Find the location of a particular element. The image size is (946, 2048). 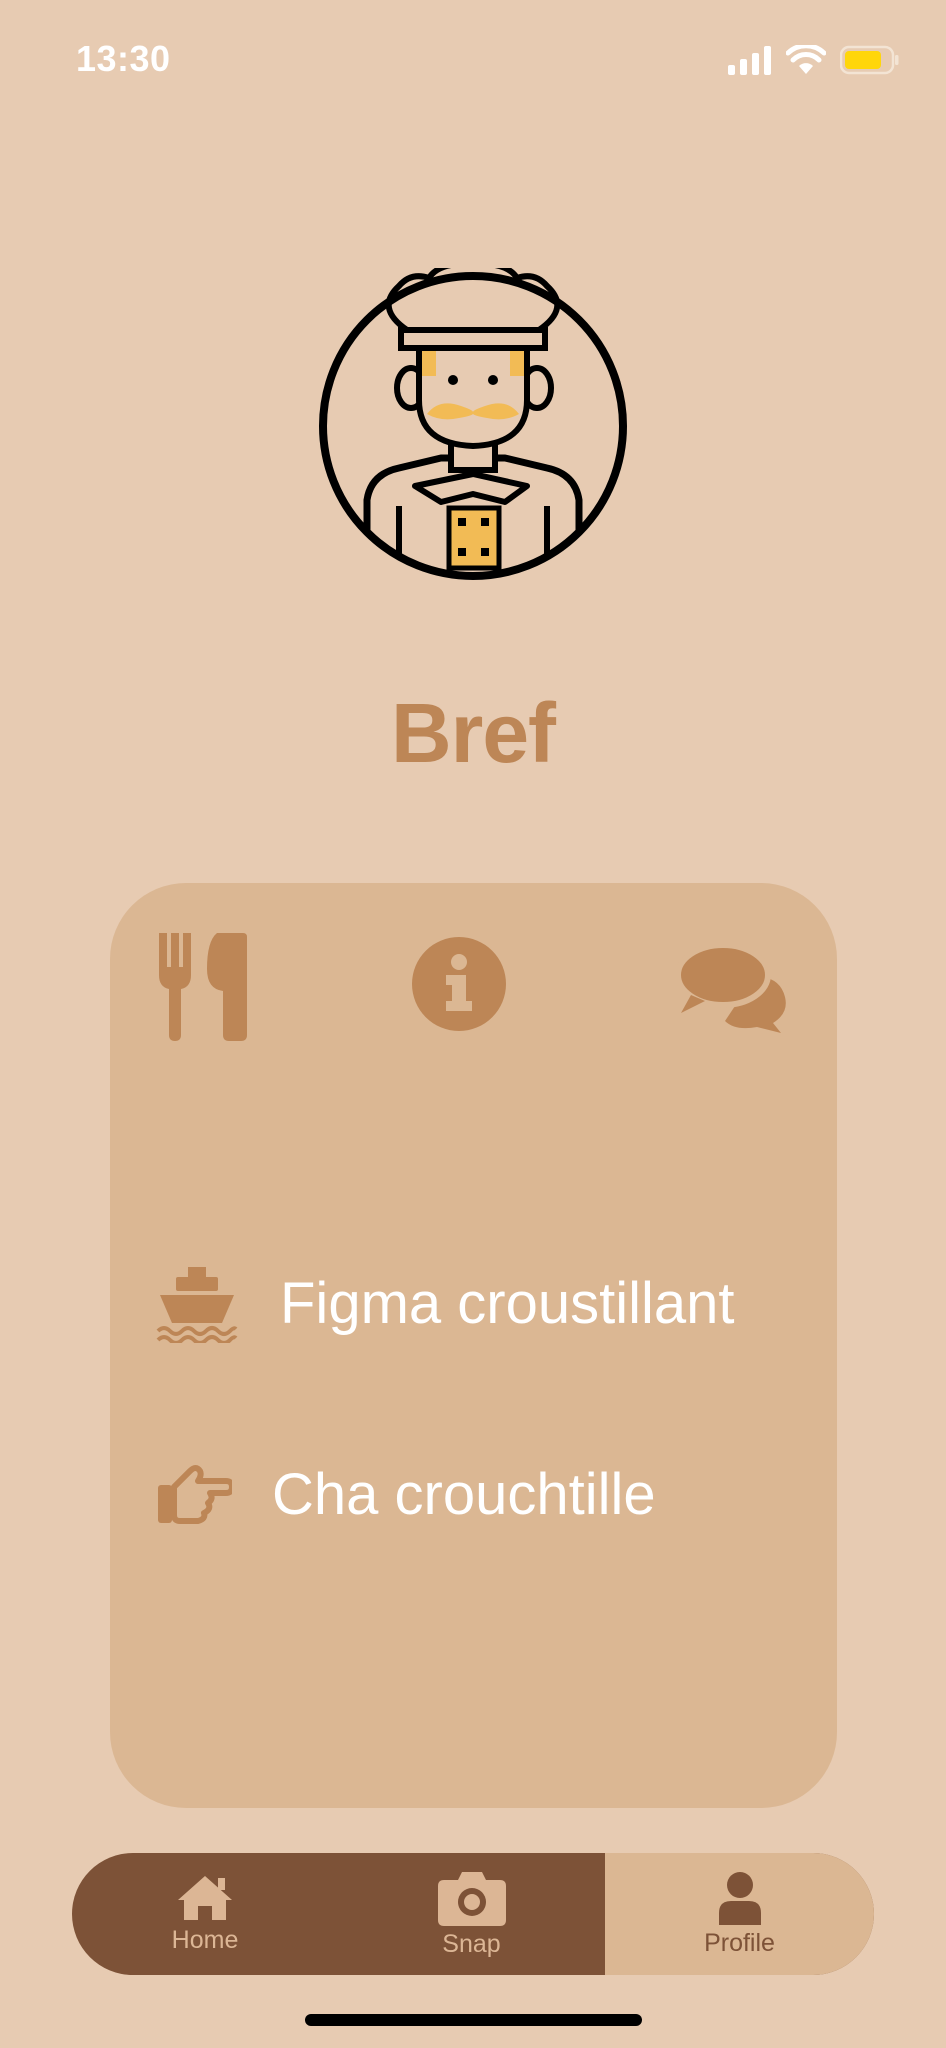

nav-label: Profile is located at coordinates (739, 1942).